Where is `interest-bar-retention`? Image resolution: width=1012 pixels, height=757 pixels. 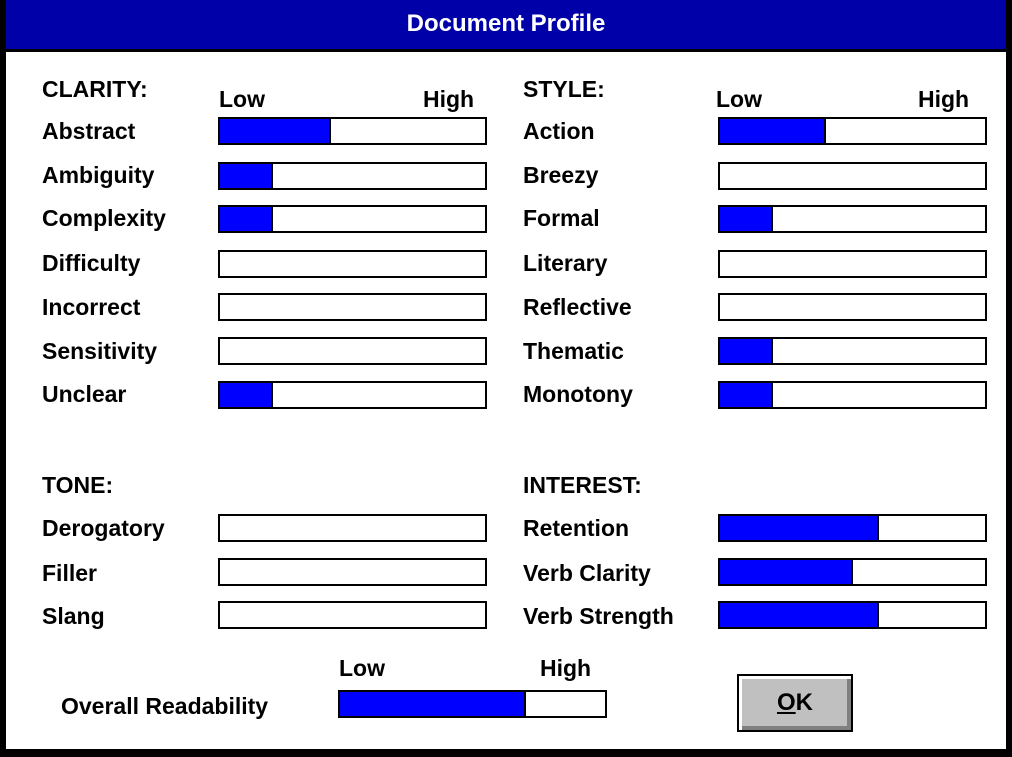 interest-bar-retention is located at coordinates (852, 528).